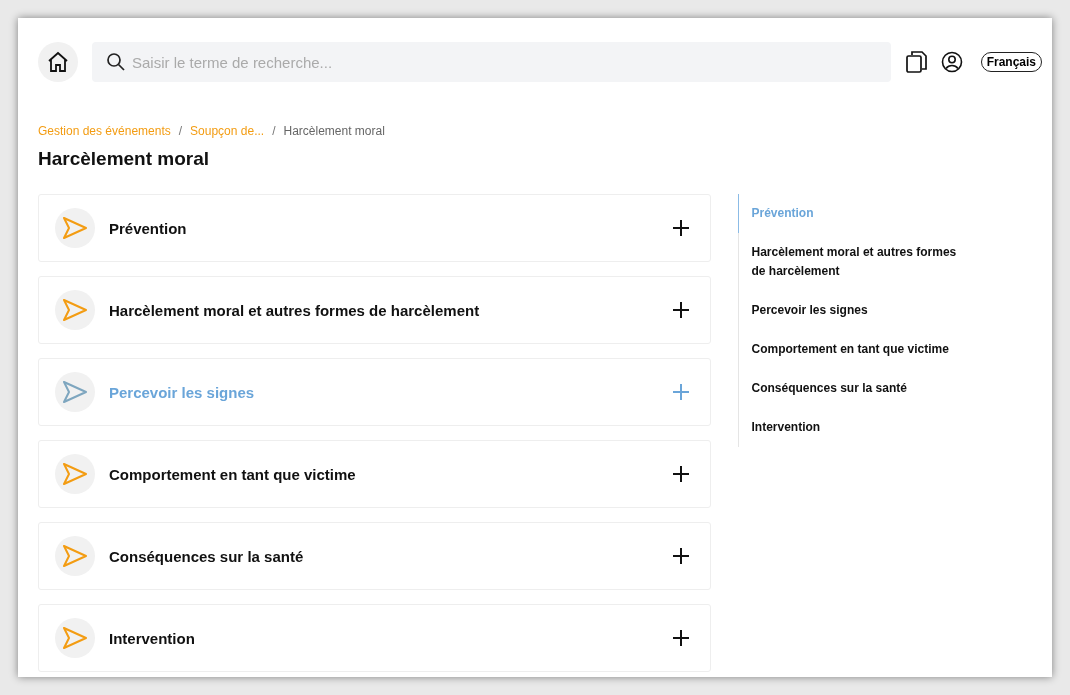  I want to click on breadcrumb-current: Harcèlement moral, so click(334, 131).